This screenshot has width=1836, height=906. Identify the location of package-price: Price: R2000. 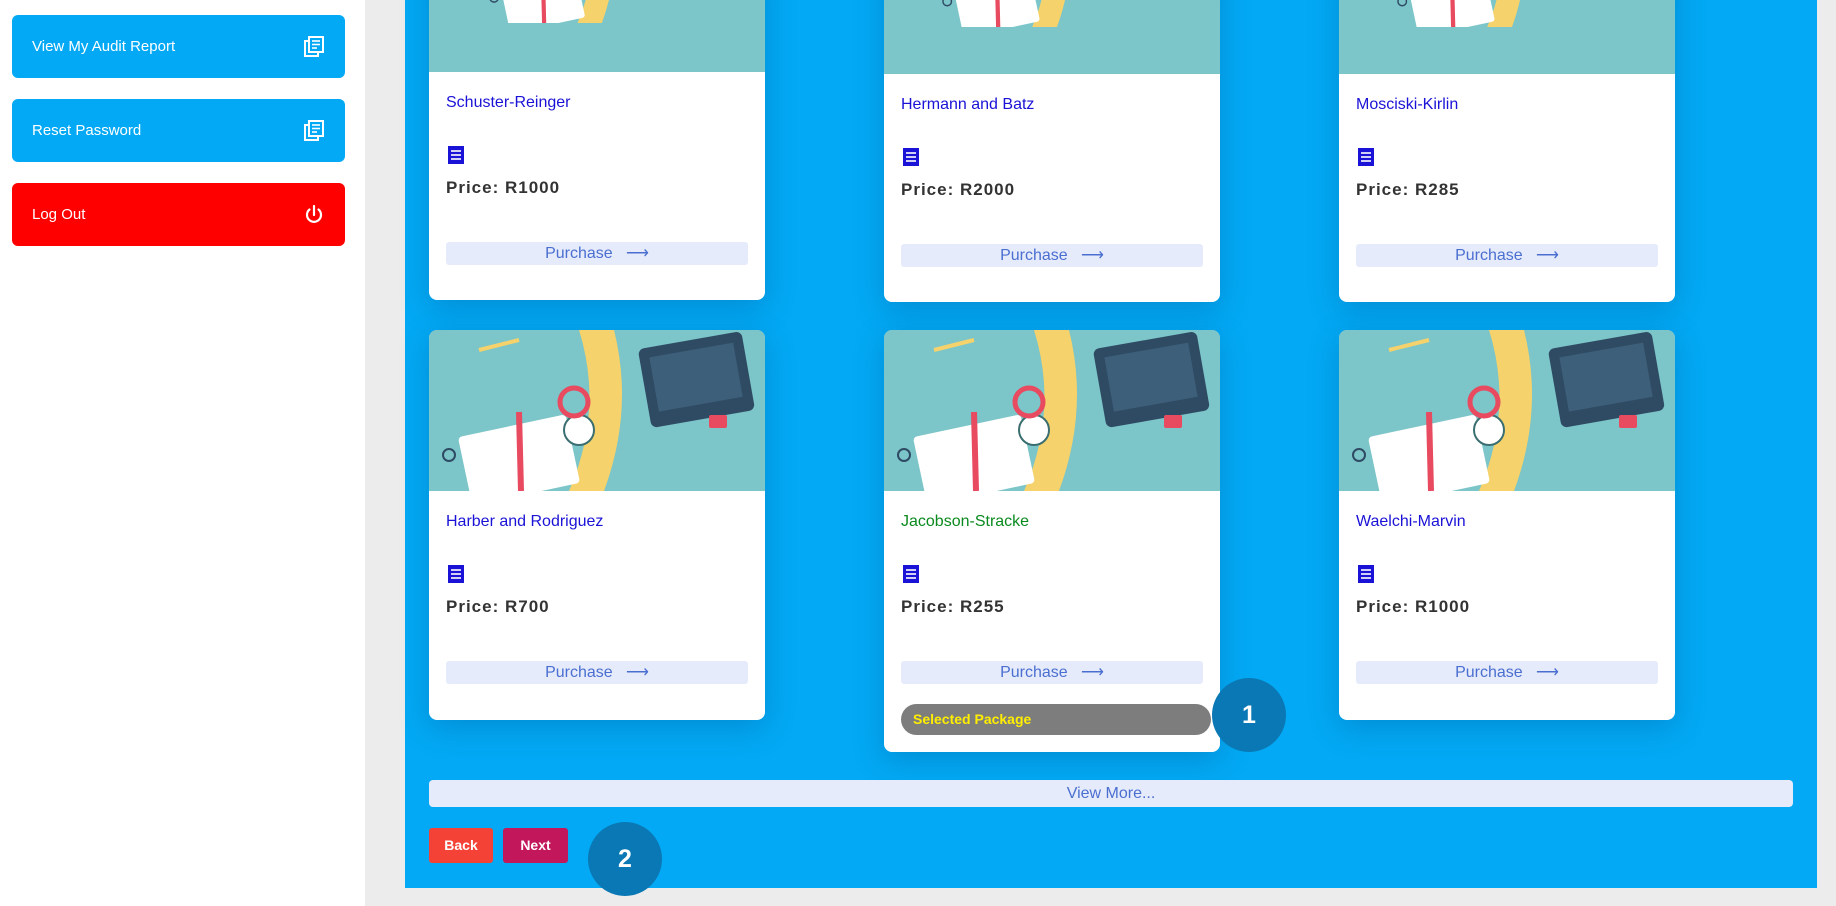
(958, 189).